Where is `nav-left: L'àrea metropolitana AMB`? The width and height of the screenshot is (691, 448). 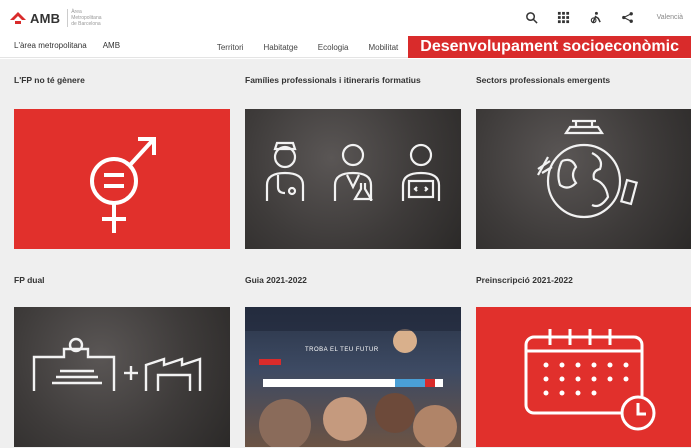
nav-left: L'àrea metropolitana AMB is located at coordinates (67, 45).